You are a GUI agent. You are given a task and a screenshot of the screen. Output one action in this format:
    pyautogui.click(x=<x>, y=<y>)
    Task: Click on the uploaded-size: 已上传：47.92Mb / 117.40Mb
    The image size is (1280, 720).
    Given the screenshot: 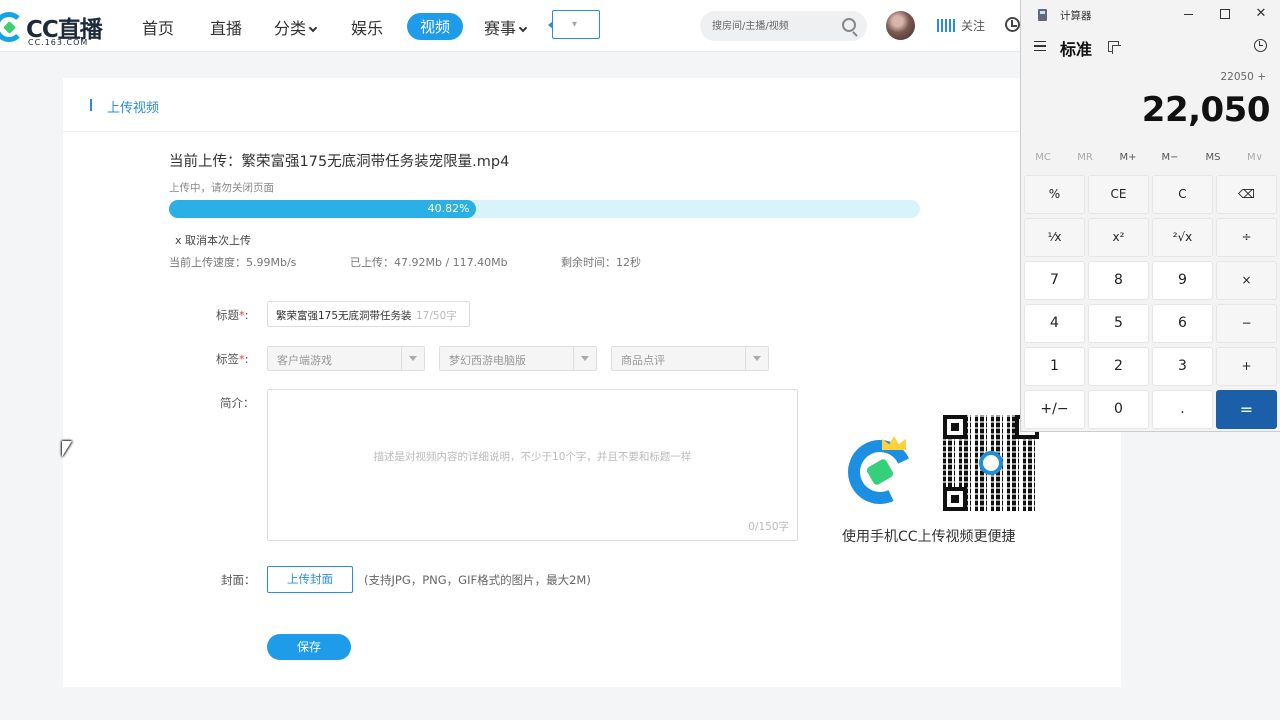 What is the action you would take?
    pyautogui.click(x=429, y=262)
    